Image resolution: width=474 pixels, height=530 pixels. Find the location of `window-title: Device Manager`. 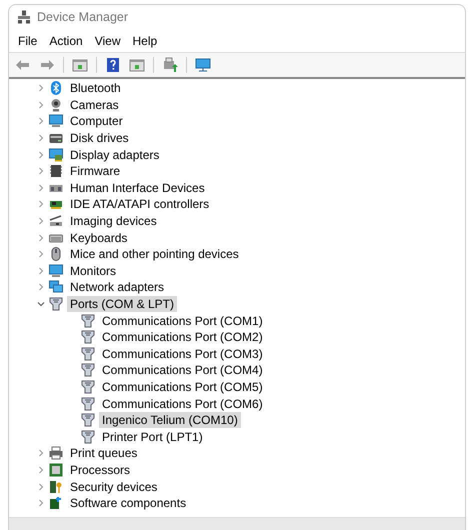

window-title: Device Manager is located at coordinates (82, 17).